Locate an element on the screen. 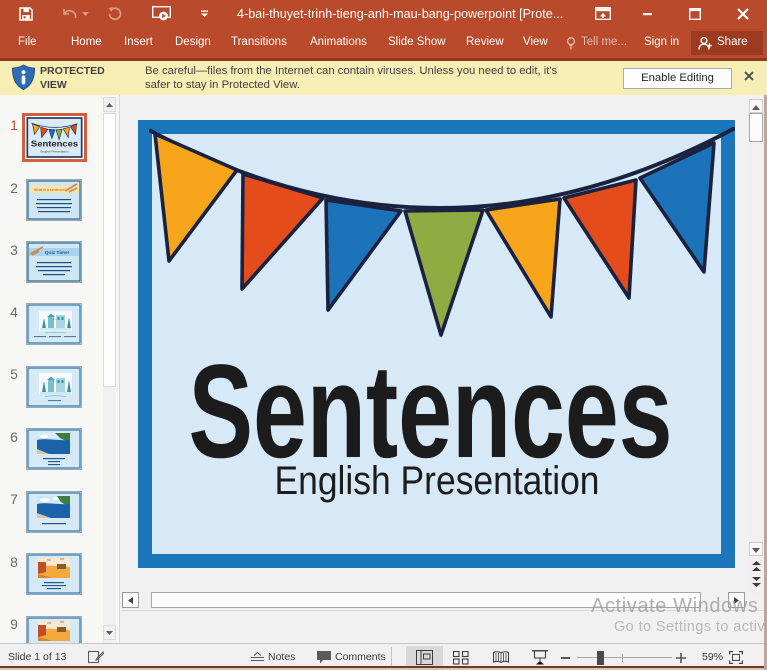 The image size is (767, 670). svg-text: Sentences is located at coordinates (55, 144).